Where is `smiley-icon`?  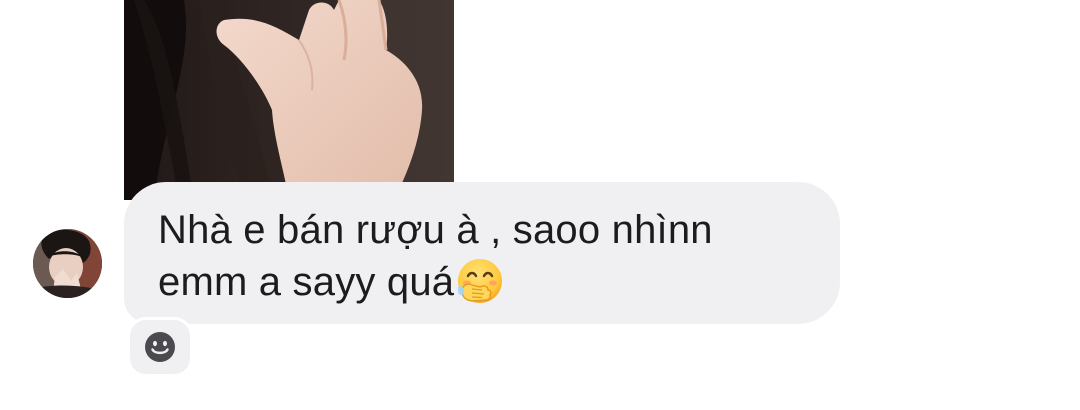 smiley-icon is located at coordinates (160, 347).